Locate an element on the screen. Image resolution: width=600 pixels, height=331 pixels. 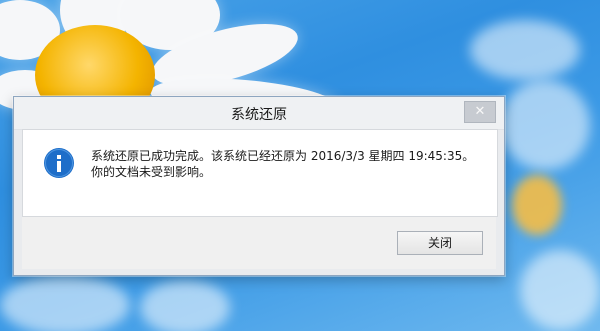
dialog-footer: 关闭 is located at coordinates (259, 243).